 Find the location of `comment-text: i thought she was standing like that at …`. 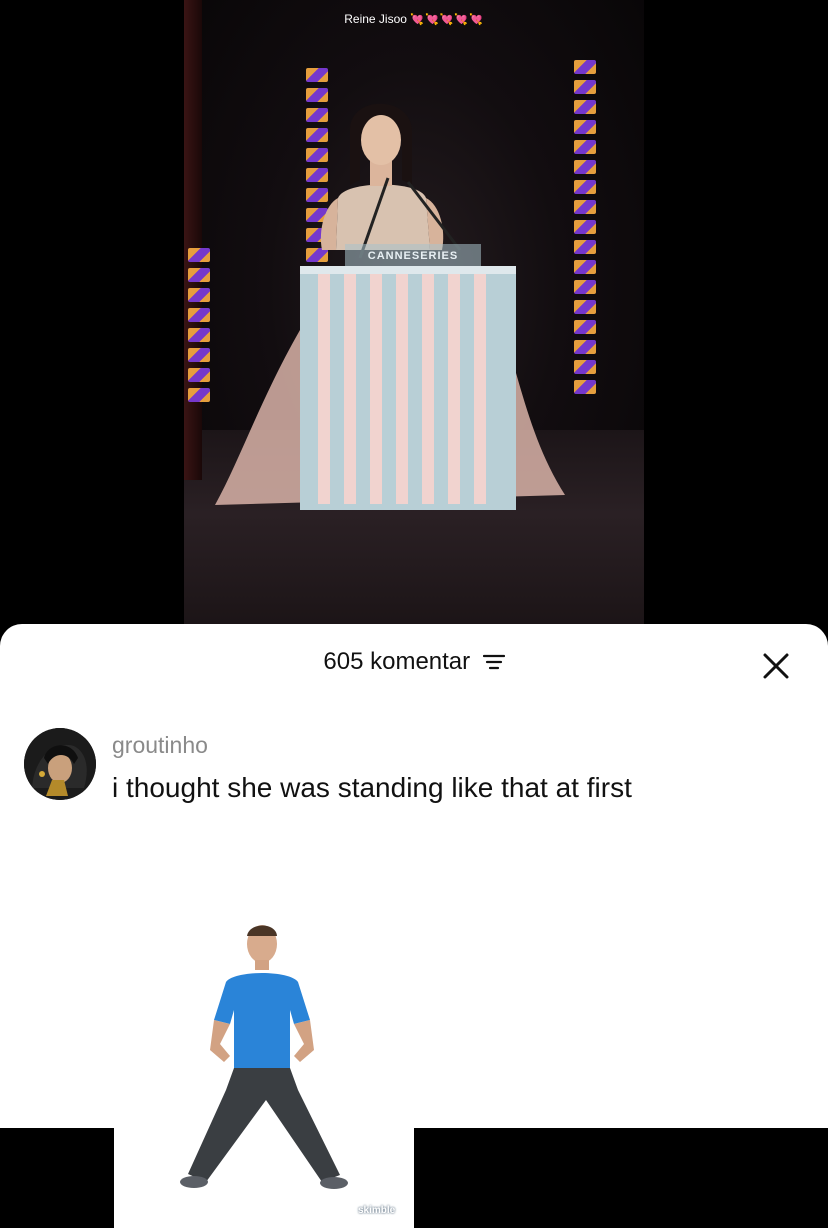

comment-text: i thought she was standing like that at … is located at coordinates (372, 787).